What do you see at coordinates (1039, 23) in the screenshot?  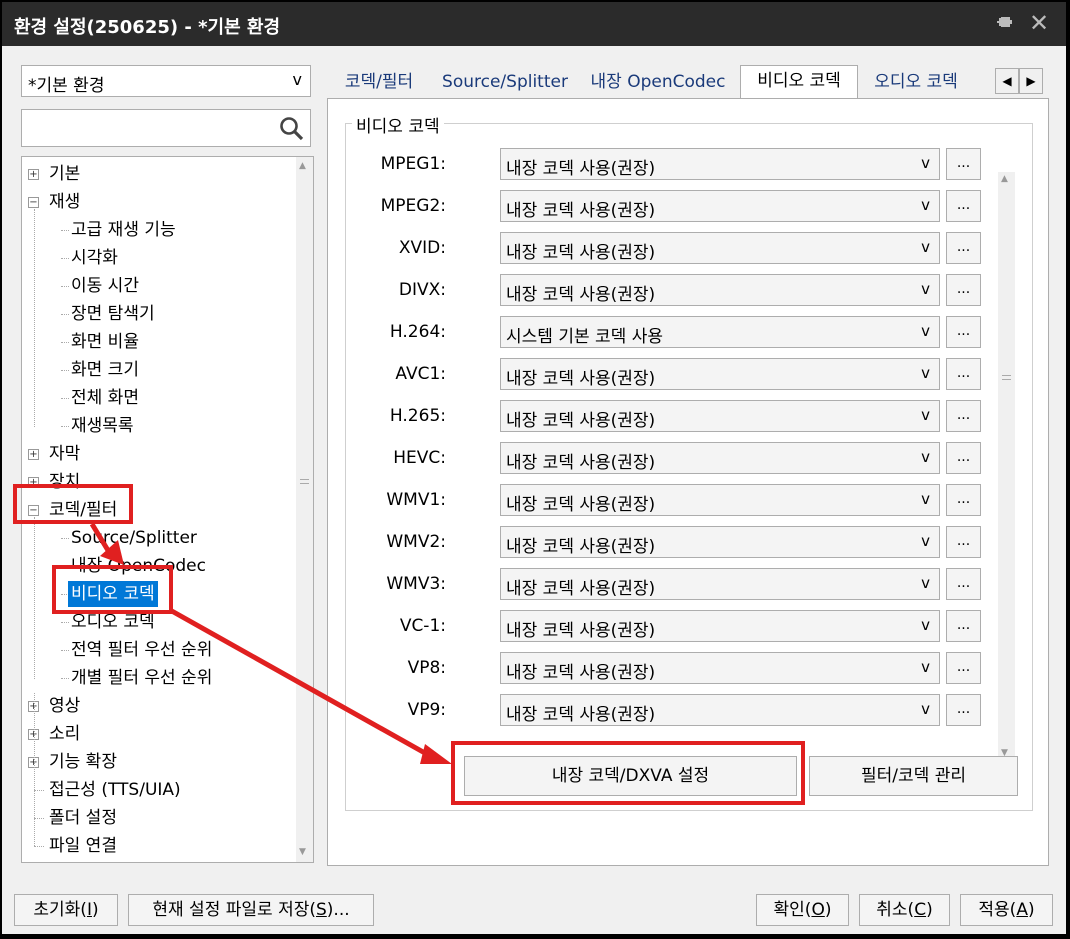 I see `close-icon: ✕` at bounding box center [1039, 23].